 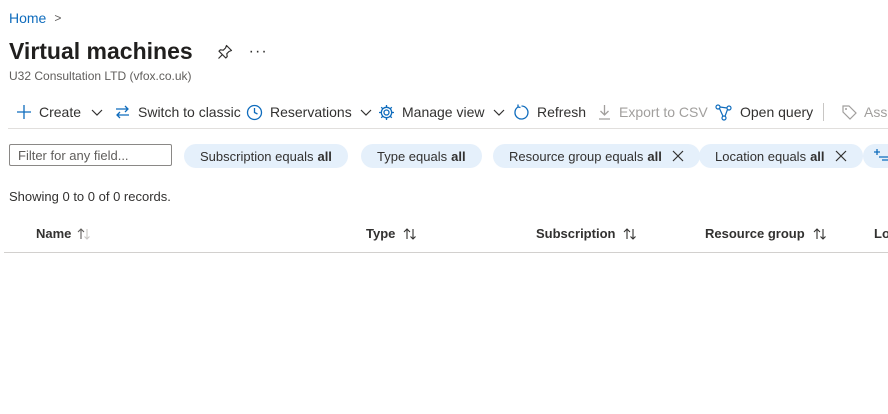 What do you see at coordinates (381, 233) in the screenshot?
I see `column-header-label: Type` at bounding box center [381, 233].